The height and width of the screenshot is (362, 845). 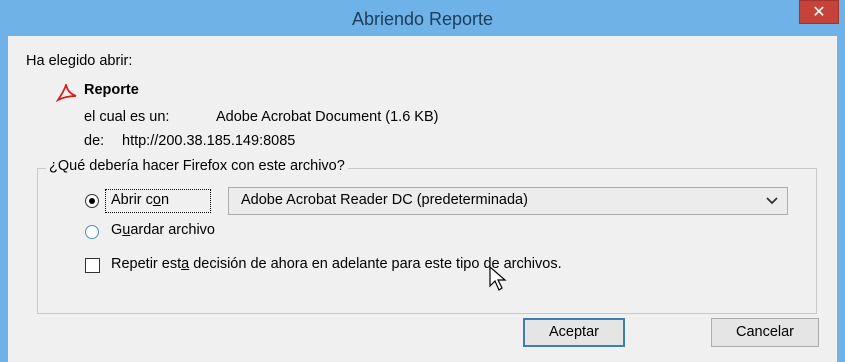 I want to click on file-name: Reporte, so click(x=111, y=90).